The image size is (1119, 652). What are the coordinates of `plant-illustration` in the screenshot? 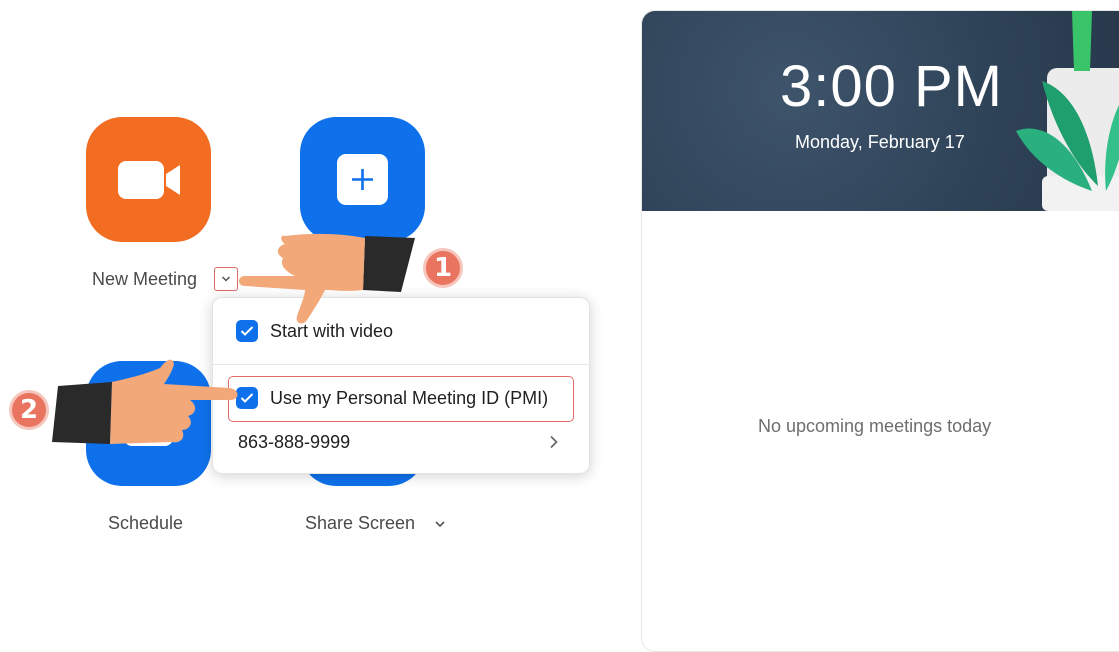 It's located at (1067, 111).